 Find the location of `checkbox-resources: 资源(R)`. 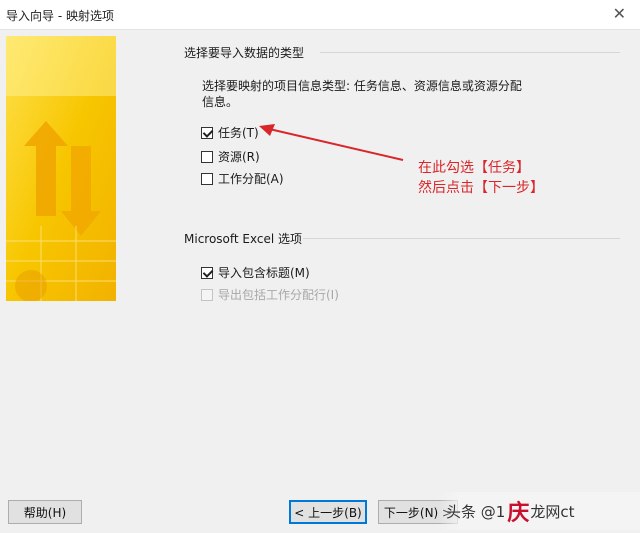

checkbox-resources: 资源(R) is located at coordinates (230, 156).